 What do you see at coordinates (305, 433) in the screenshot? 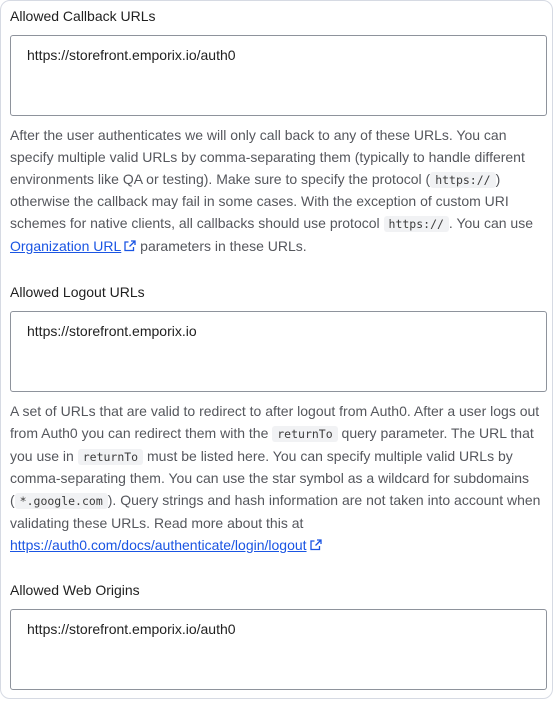
I see `returnto-code: returnTo` at bounding box center [305, 433].